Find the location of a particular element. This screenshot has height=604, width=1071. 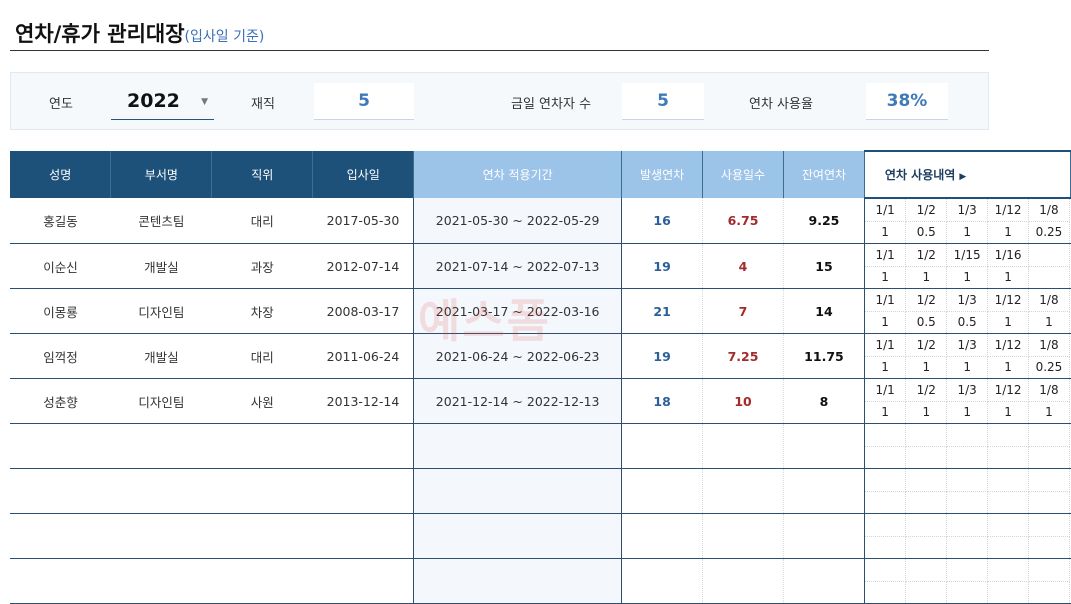

cell-name: 홍길동 is located at coordinates (60, 221).